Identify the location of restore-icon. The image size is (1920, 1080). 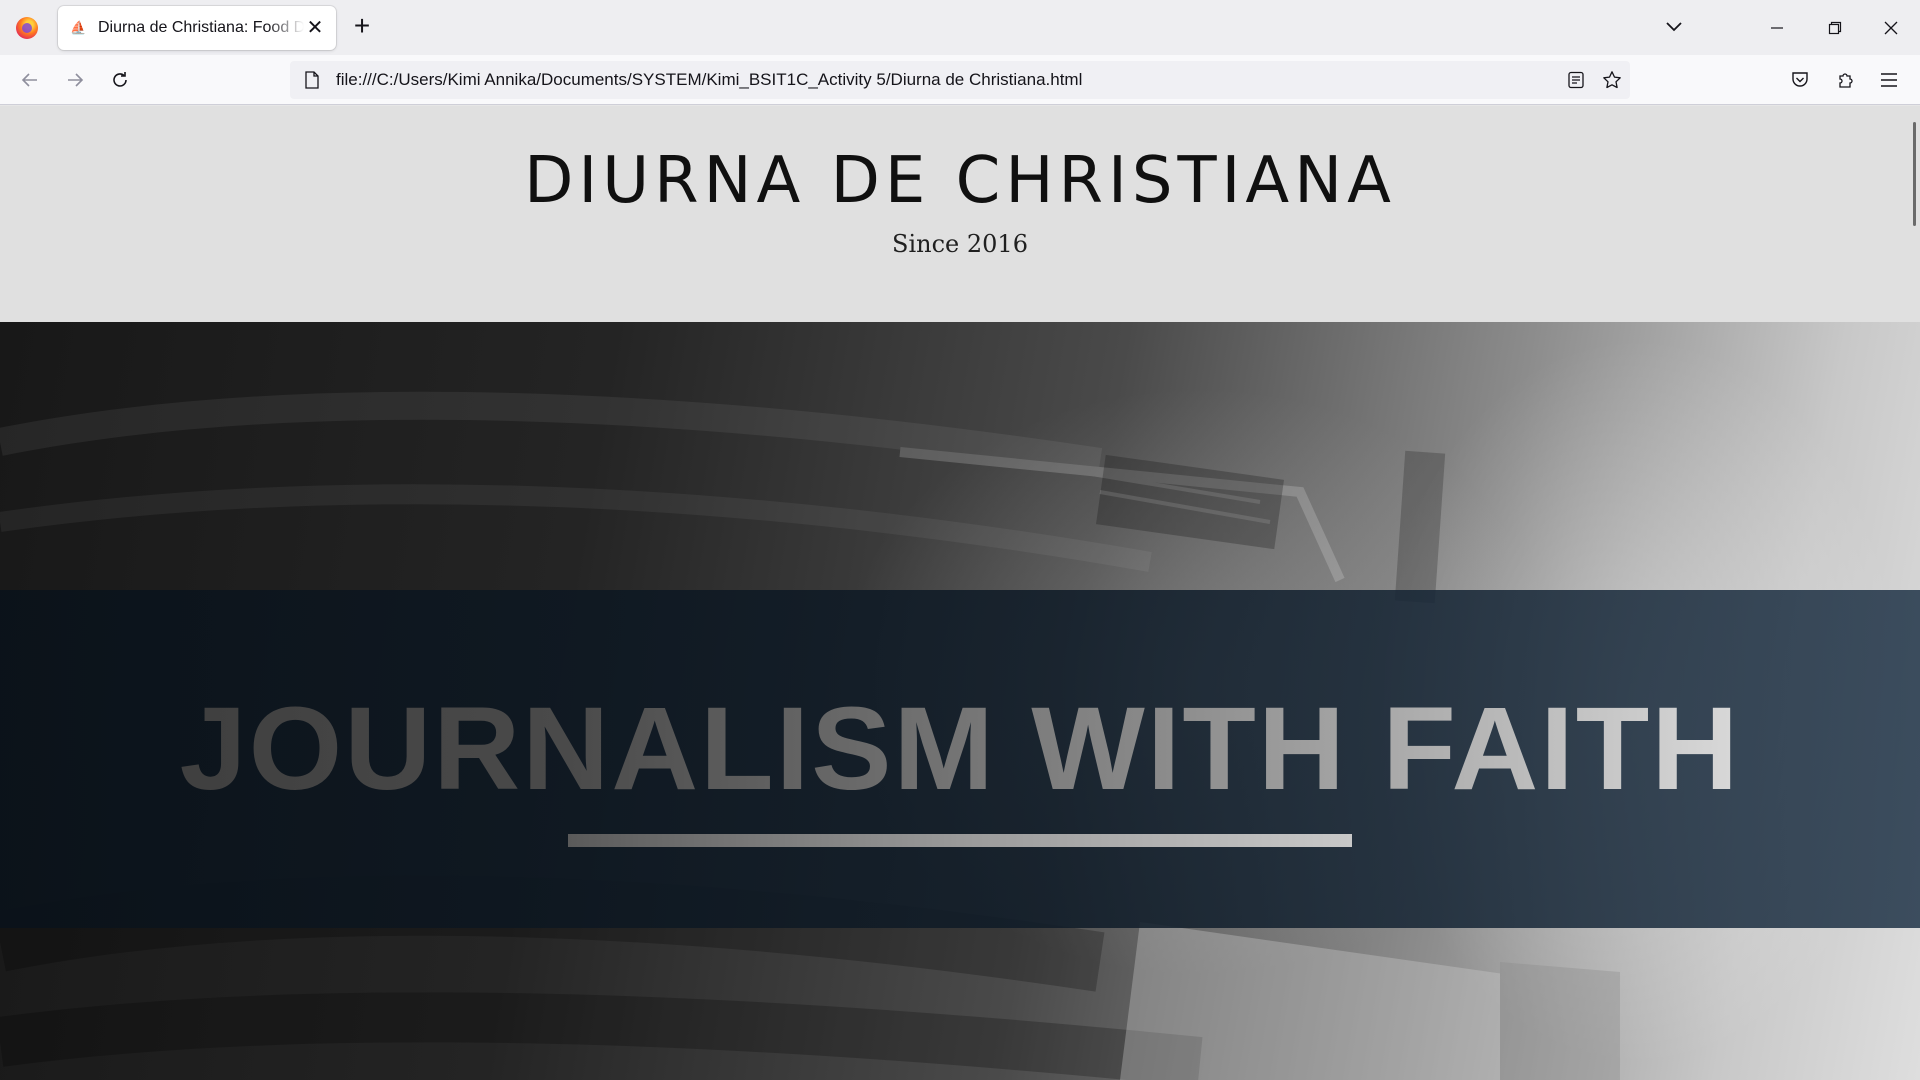
(1835, 27).